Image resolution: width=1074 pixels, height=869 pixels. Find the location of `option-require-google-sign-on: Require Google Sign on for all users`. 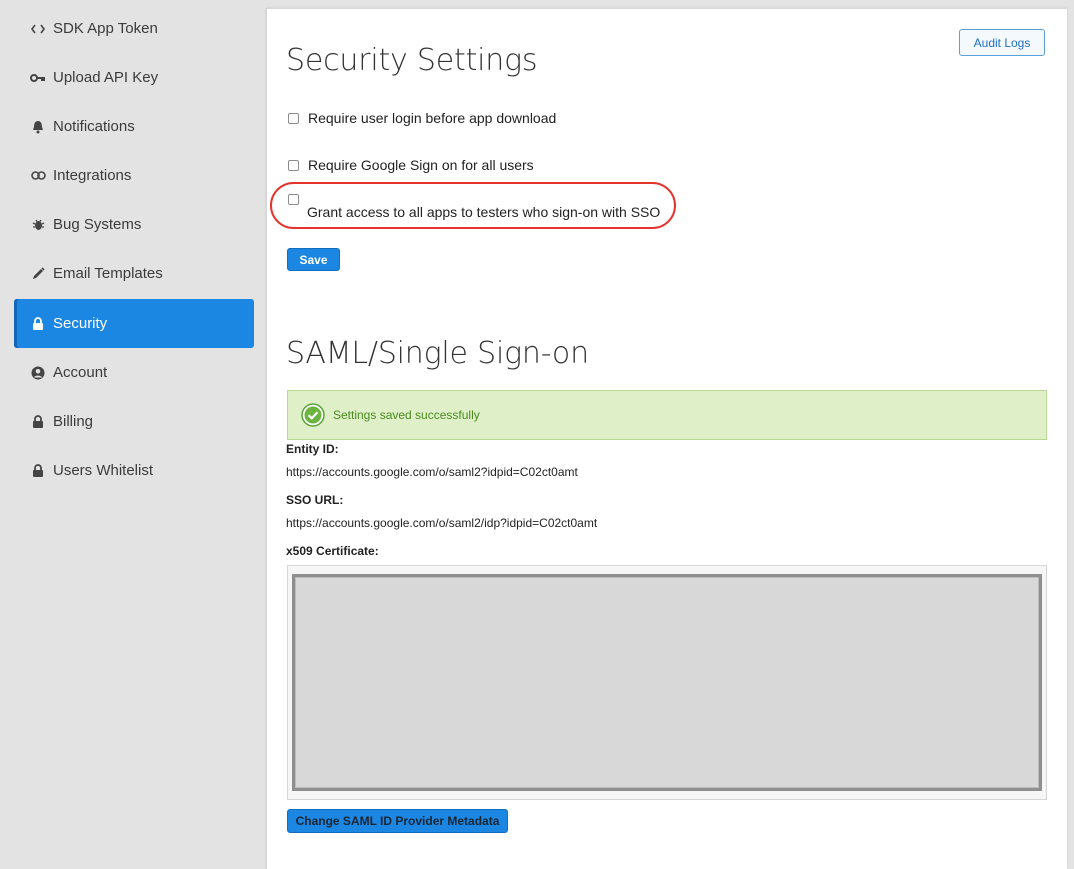

option-require-google-sign-on: Require Google Sign on for all users is located at coordinates (411, 165).